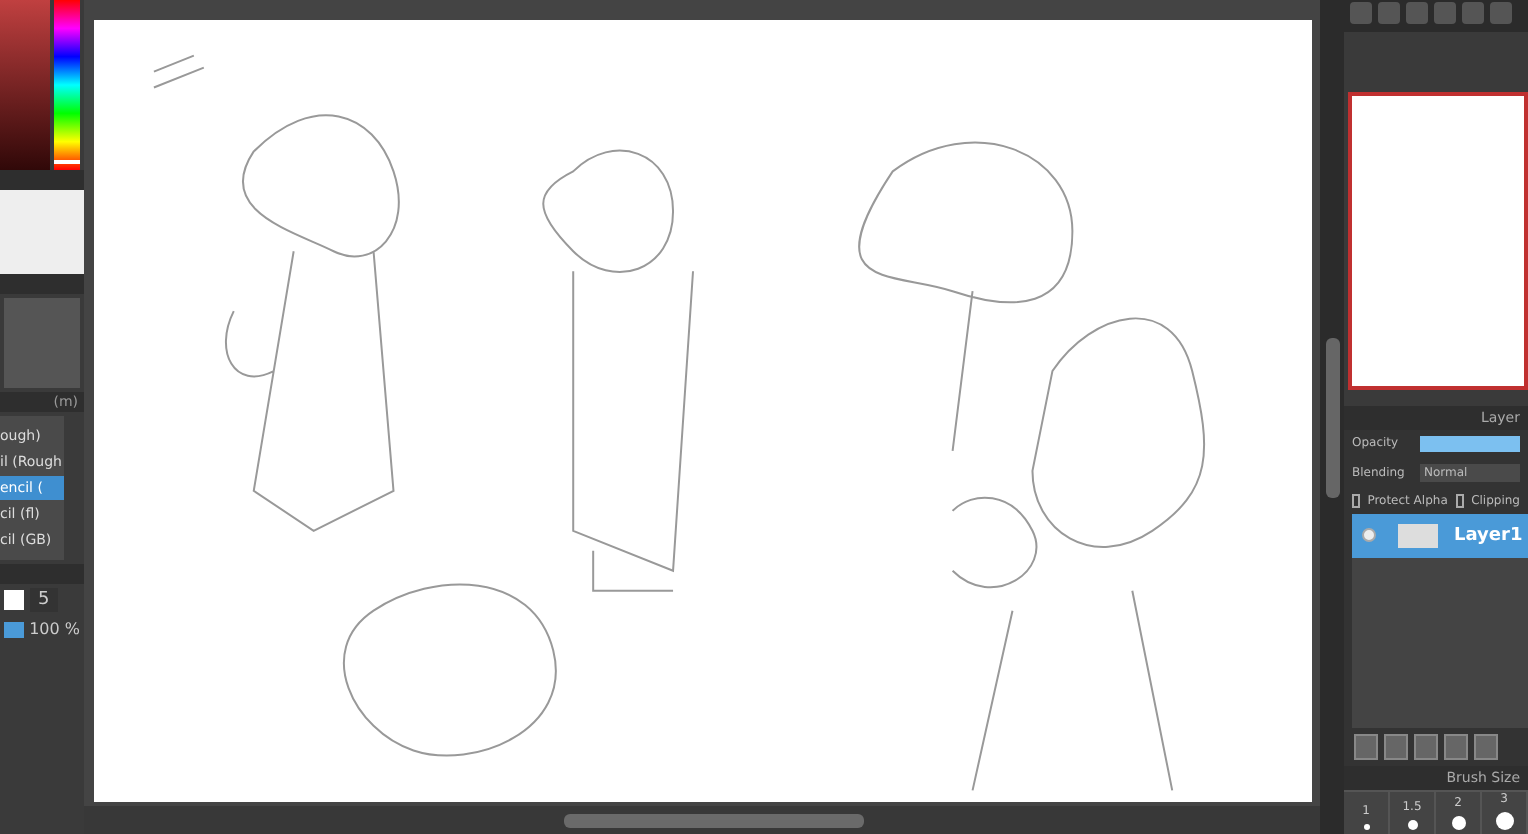  I want to click on layer-name: Layer1, so click(1488, 535).